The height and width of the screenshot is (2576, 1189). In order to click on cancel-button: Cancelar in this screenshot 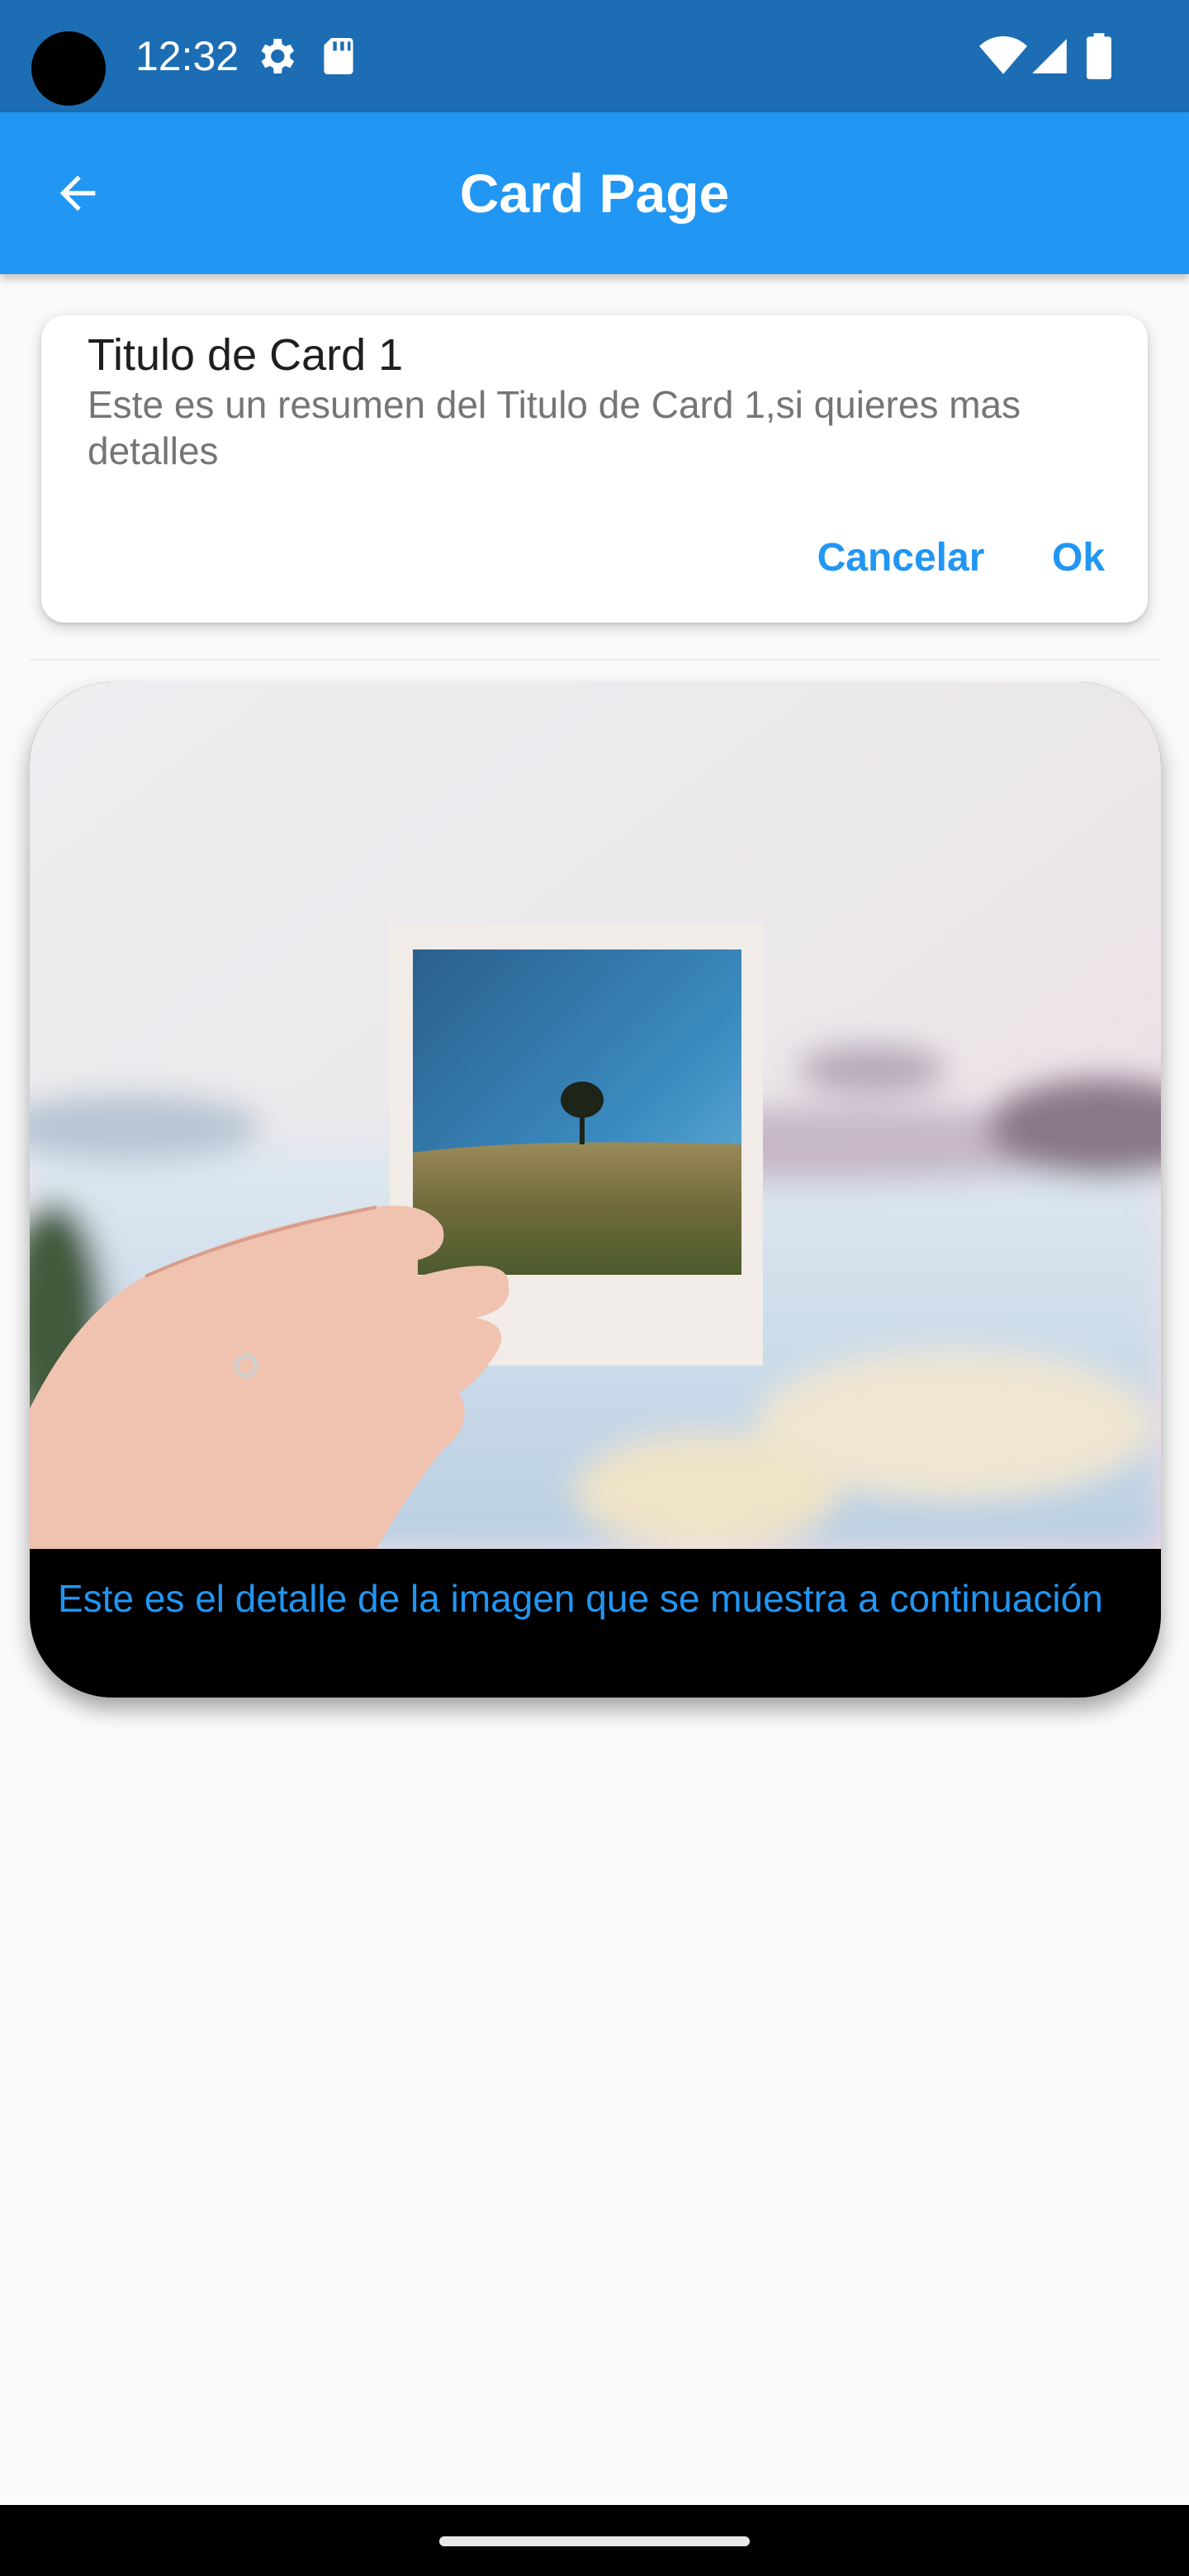, I will do `click(901, 558)`.